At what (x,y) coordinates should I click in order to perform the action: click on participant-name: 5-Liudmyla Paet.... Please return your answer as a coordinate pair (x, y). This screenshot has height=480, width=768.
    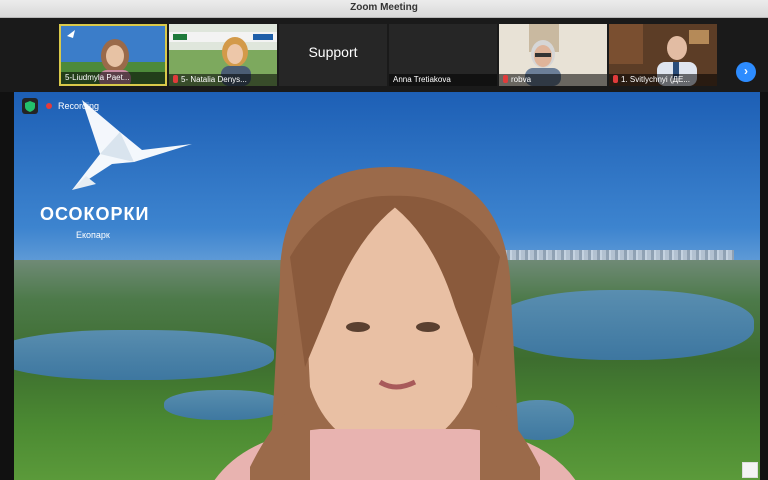
    Looking at the image, I should click on (113, 78).